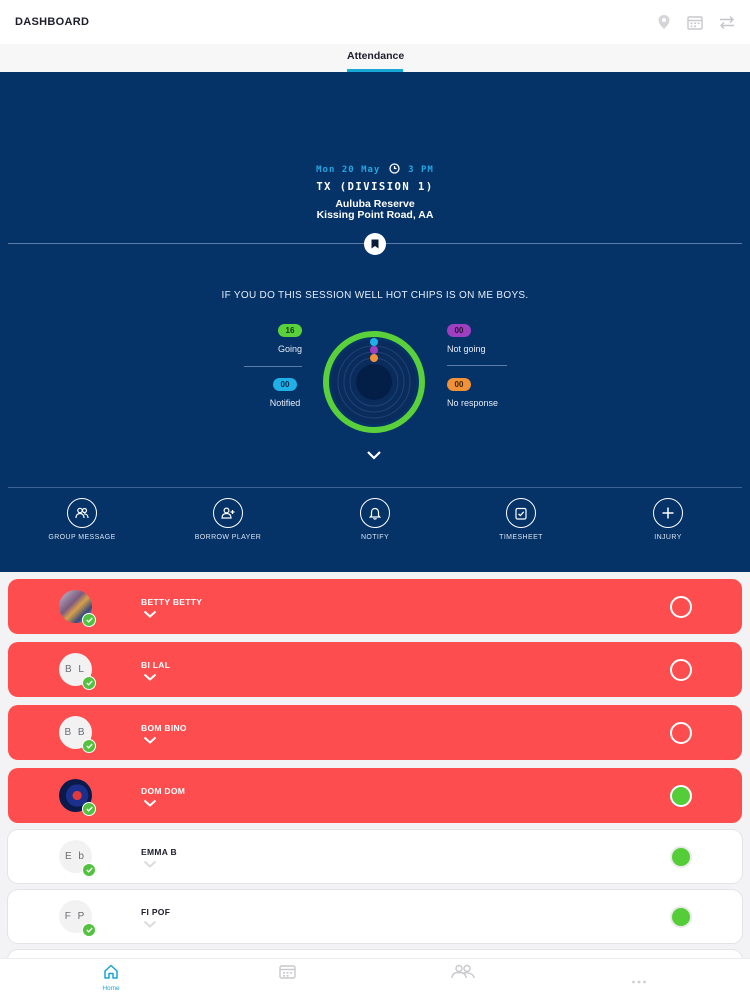  What do you see at coordinates (375, 979) in the screenshot?
I see `bottom-nav: Home` at bounding box center [375, 979].